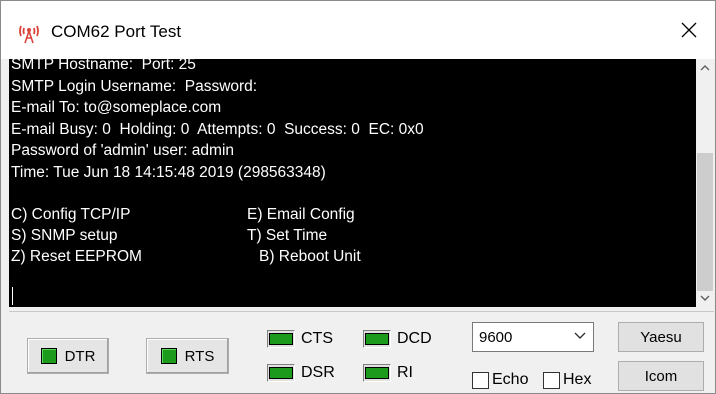 Image resolution: width=716 pixels, height=394 pixels. I want to click on cts-indicator: CTS, so click(300, 339).